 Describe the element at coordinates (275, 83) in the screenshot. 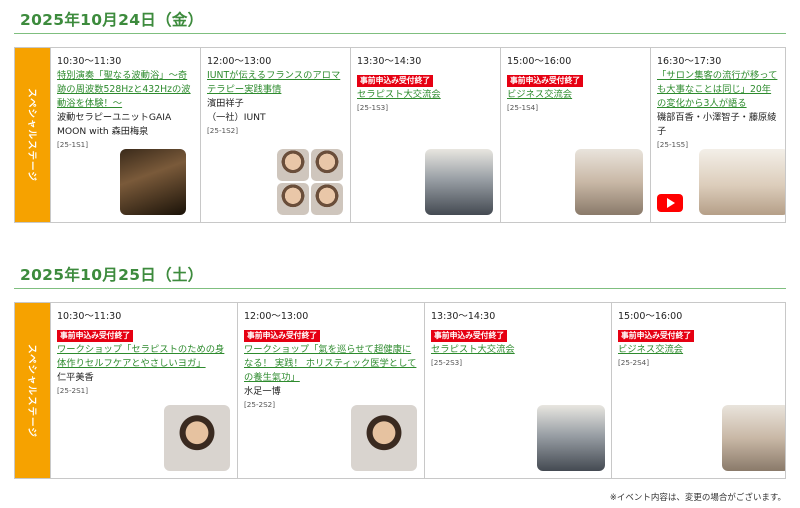

I see `session-title-link: IUNTが伝えるフランスのアロマテラピー実践事情` at that location.